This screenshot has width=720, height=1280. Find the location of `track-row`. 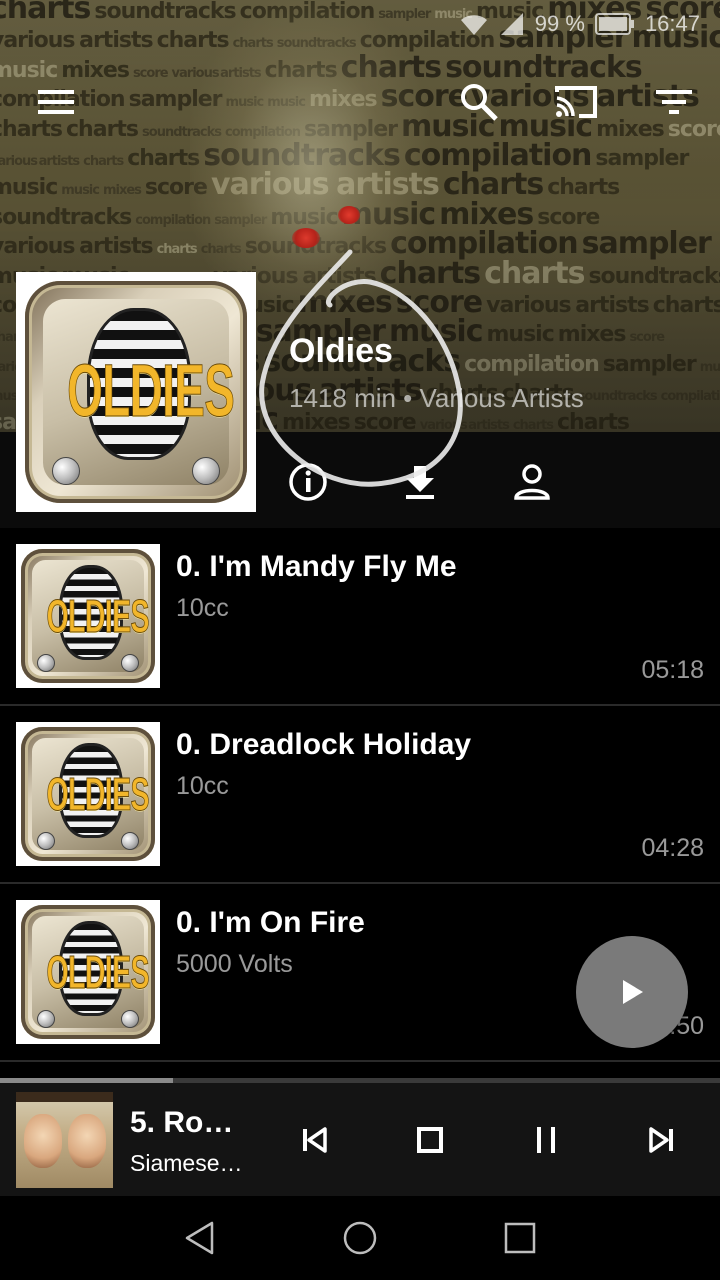

track-row is located at coordinates (360, 1070).